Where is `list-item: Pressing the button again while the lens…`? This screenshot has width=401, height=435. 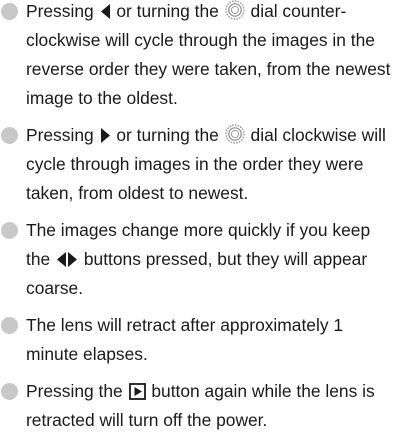 list-item: Pressing the button again while the lens… is located at coordinates (200, 406).